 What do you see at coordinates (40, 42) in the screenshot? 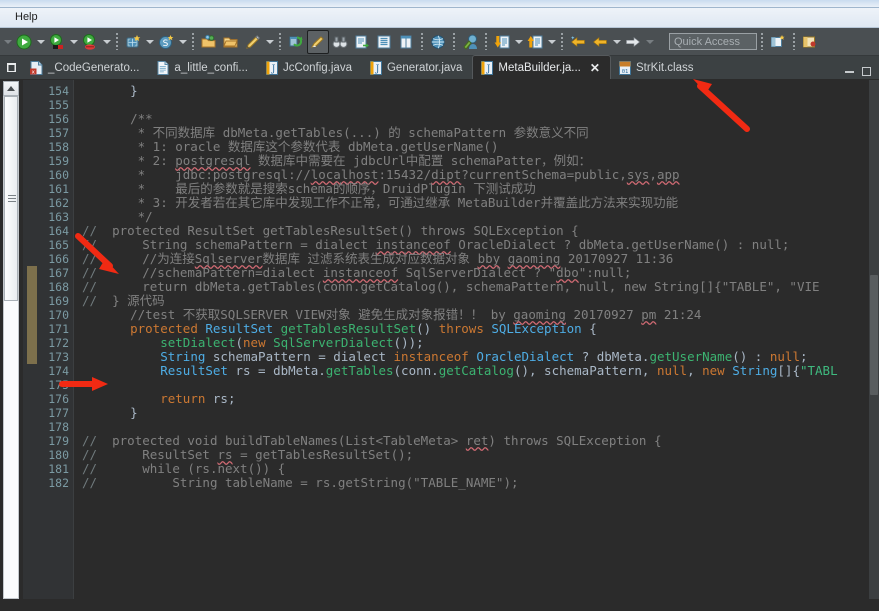
I see `run-dropdown` at bounding box center [40, 42].